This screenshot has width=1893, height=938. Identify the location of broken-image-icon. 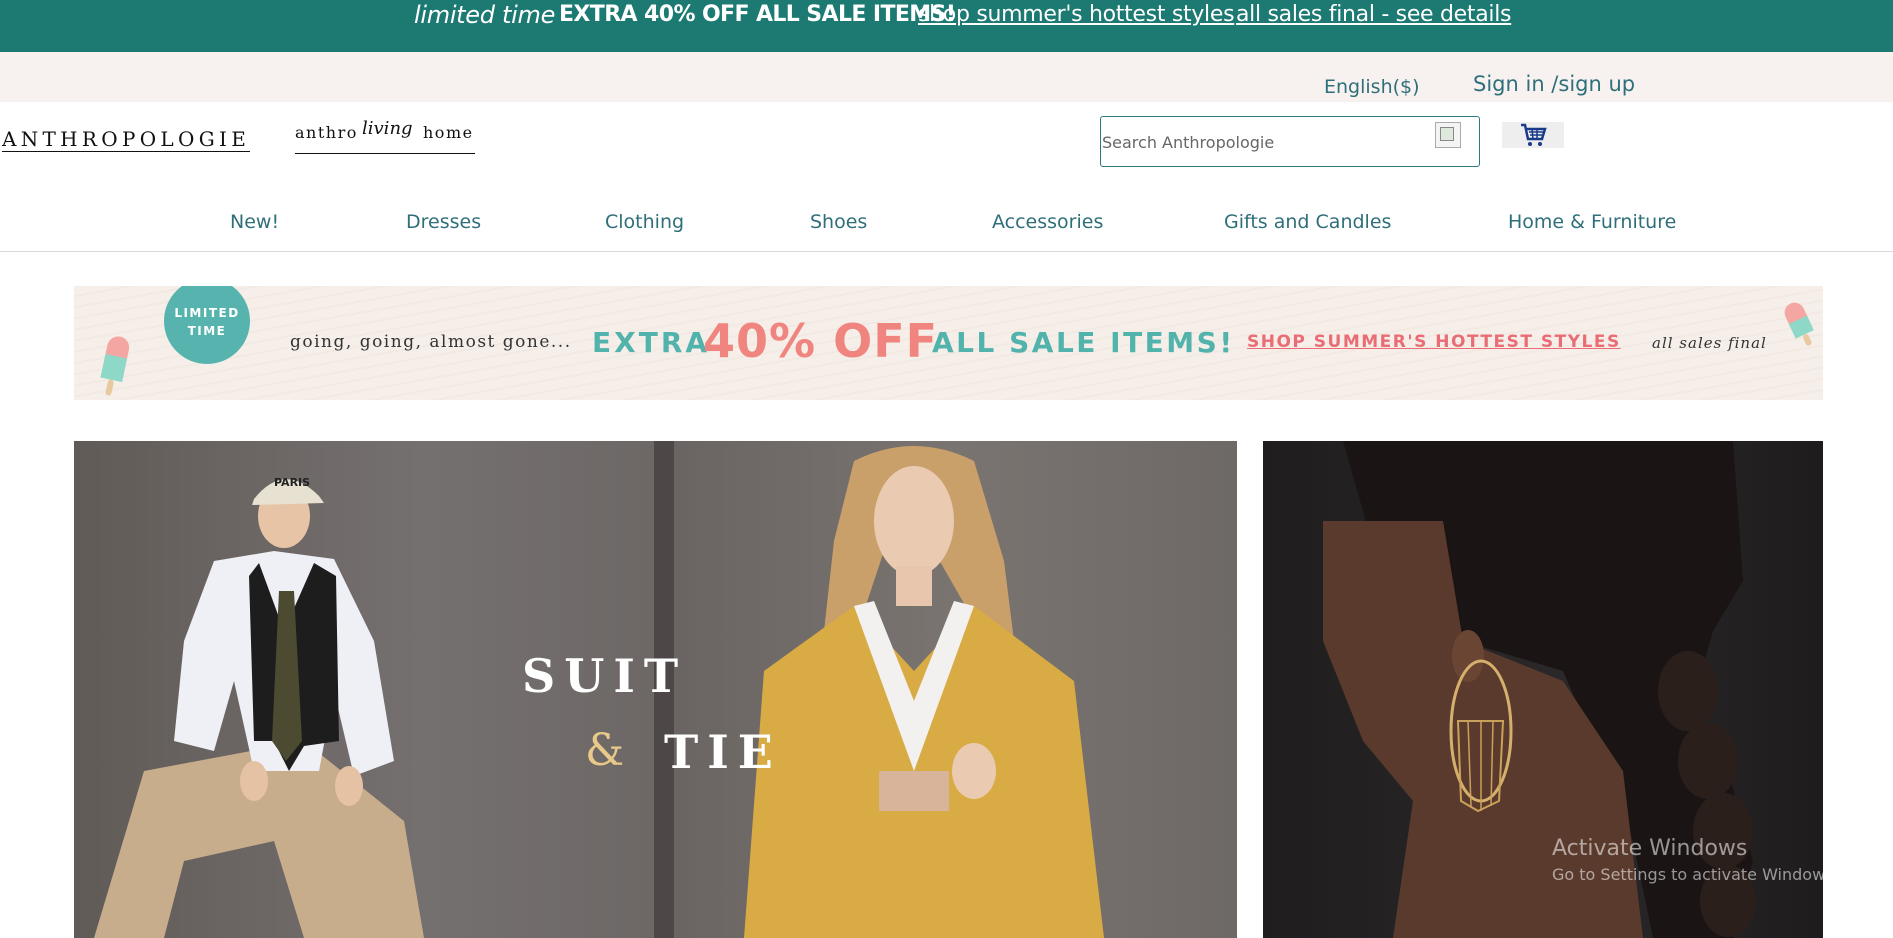
(1447, 134).